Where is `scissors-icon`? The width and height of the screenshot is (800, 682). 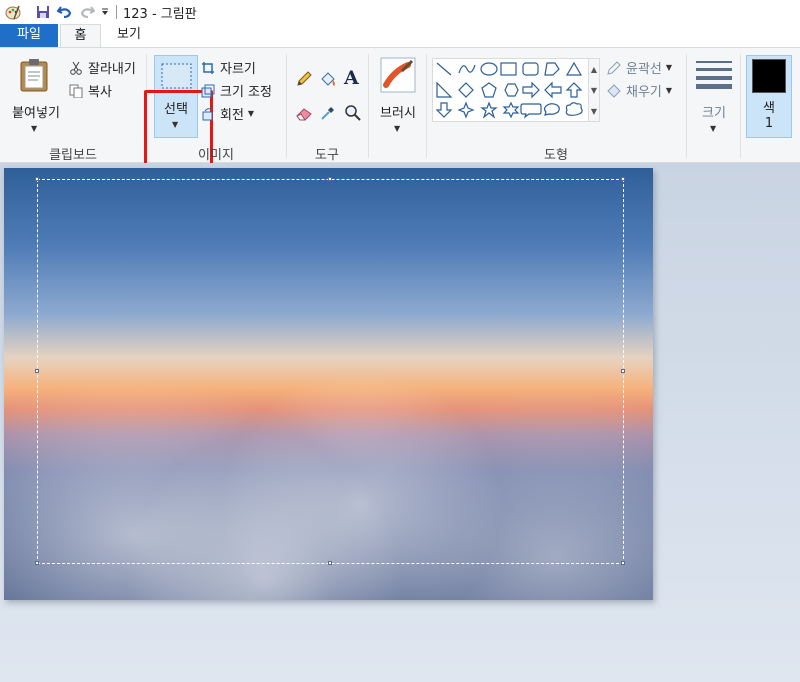
scissors-icon is located at coordinates (76, 68).